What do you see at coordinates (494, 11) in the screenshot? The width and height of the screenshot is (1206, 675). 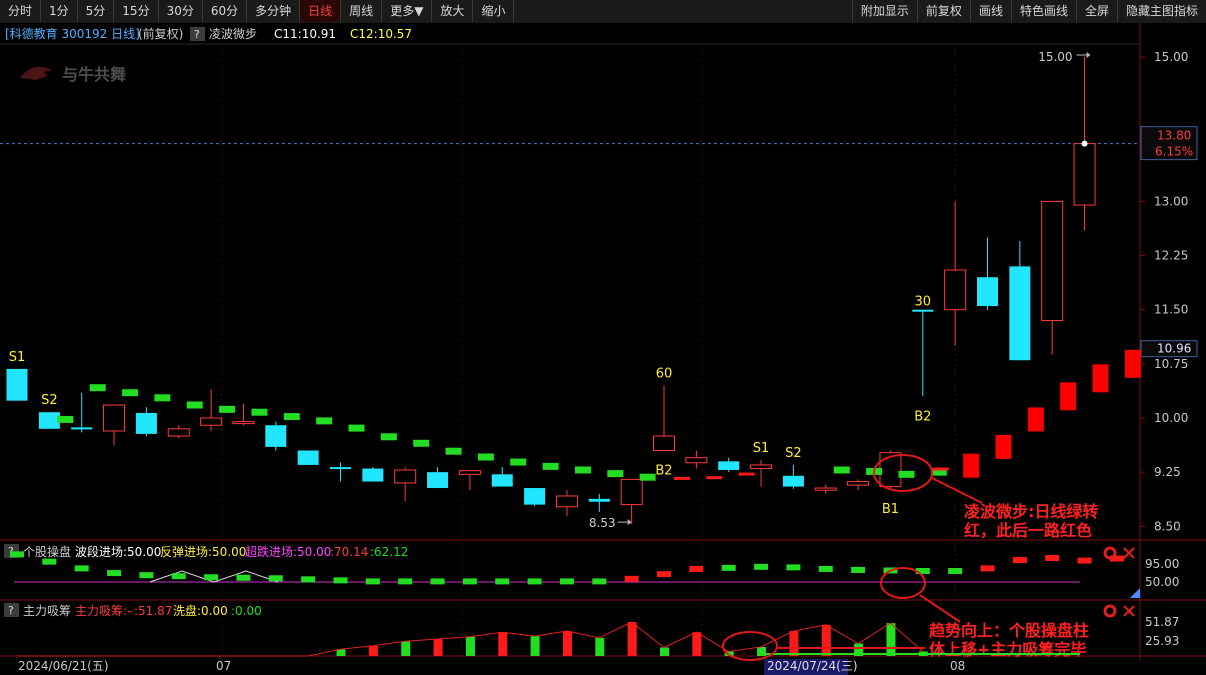 I see `toolbar-left-button-11: 缩小` at bounding box center [494, 11].